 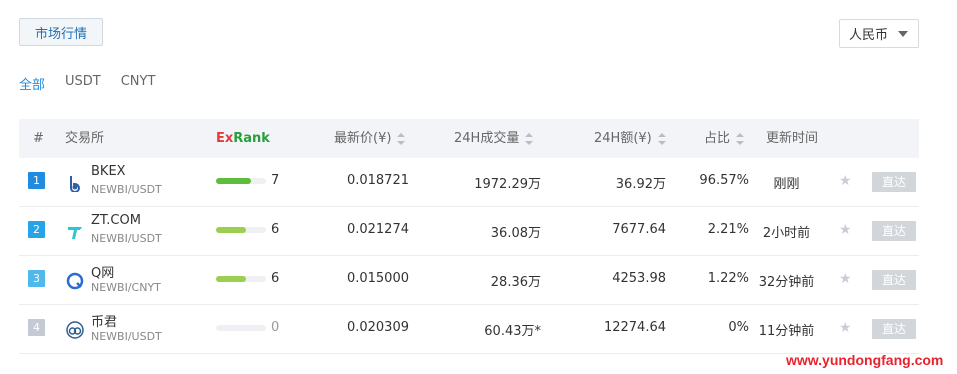 What do you see at coordinates (363, 138) in the screenshot?
I see `col-price-label: 最新价(¥)` at bounding box center [363, 138].